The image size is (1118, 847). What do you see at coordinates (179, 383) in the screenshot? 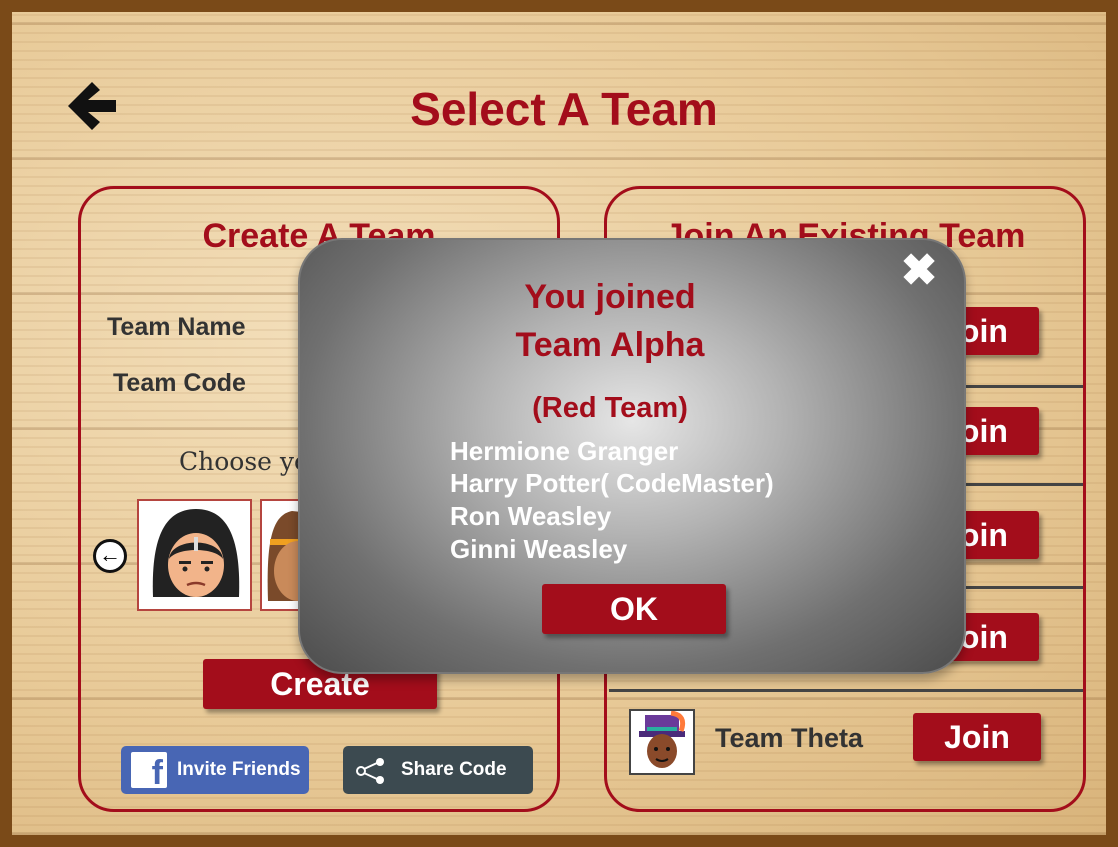
I see `team-code-label: Team Code` at bounding box center [179, 383].